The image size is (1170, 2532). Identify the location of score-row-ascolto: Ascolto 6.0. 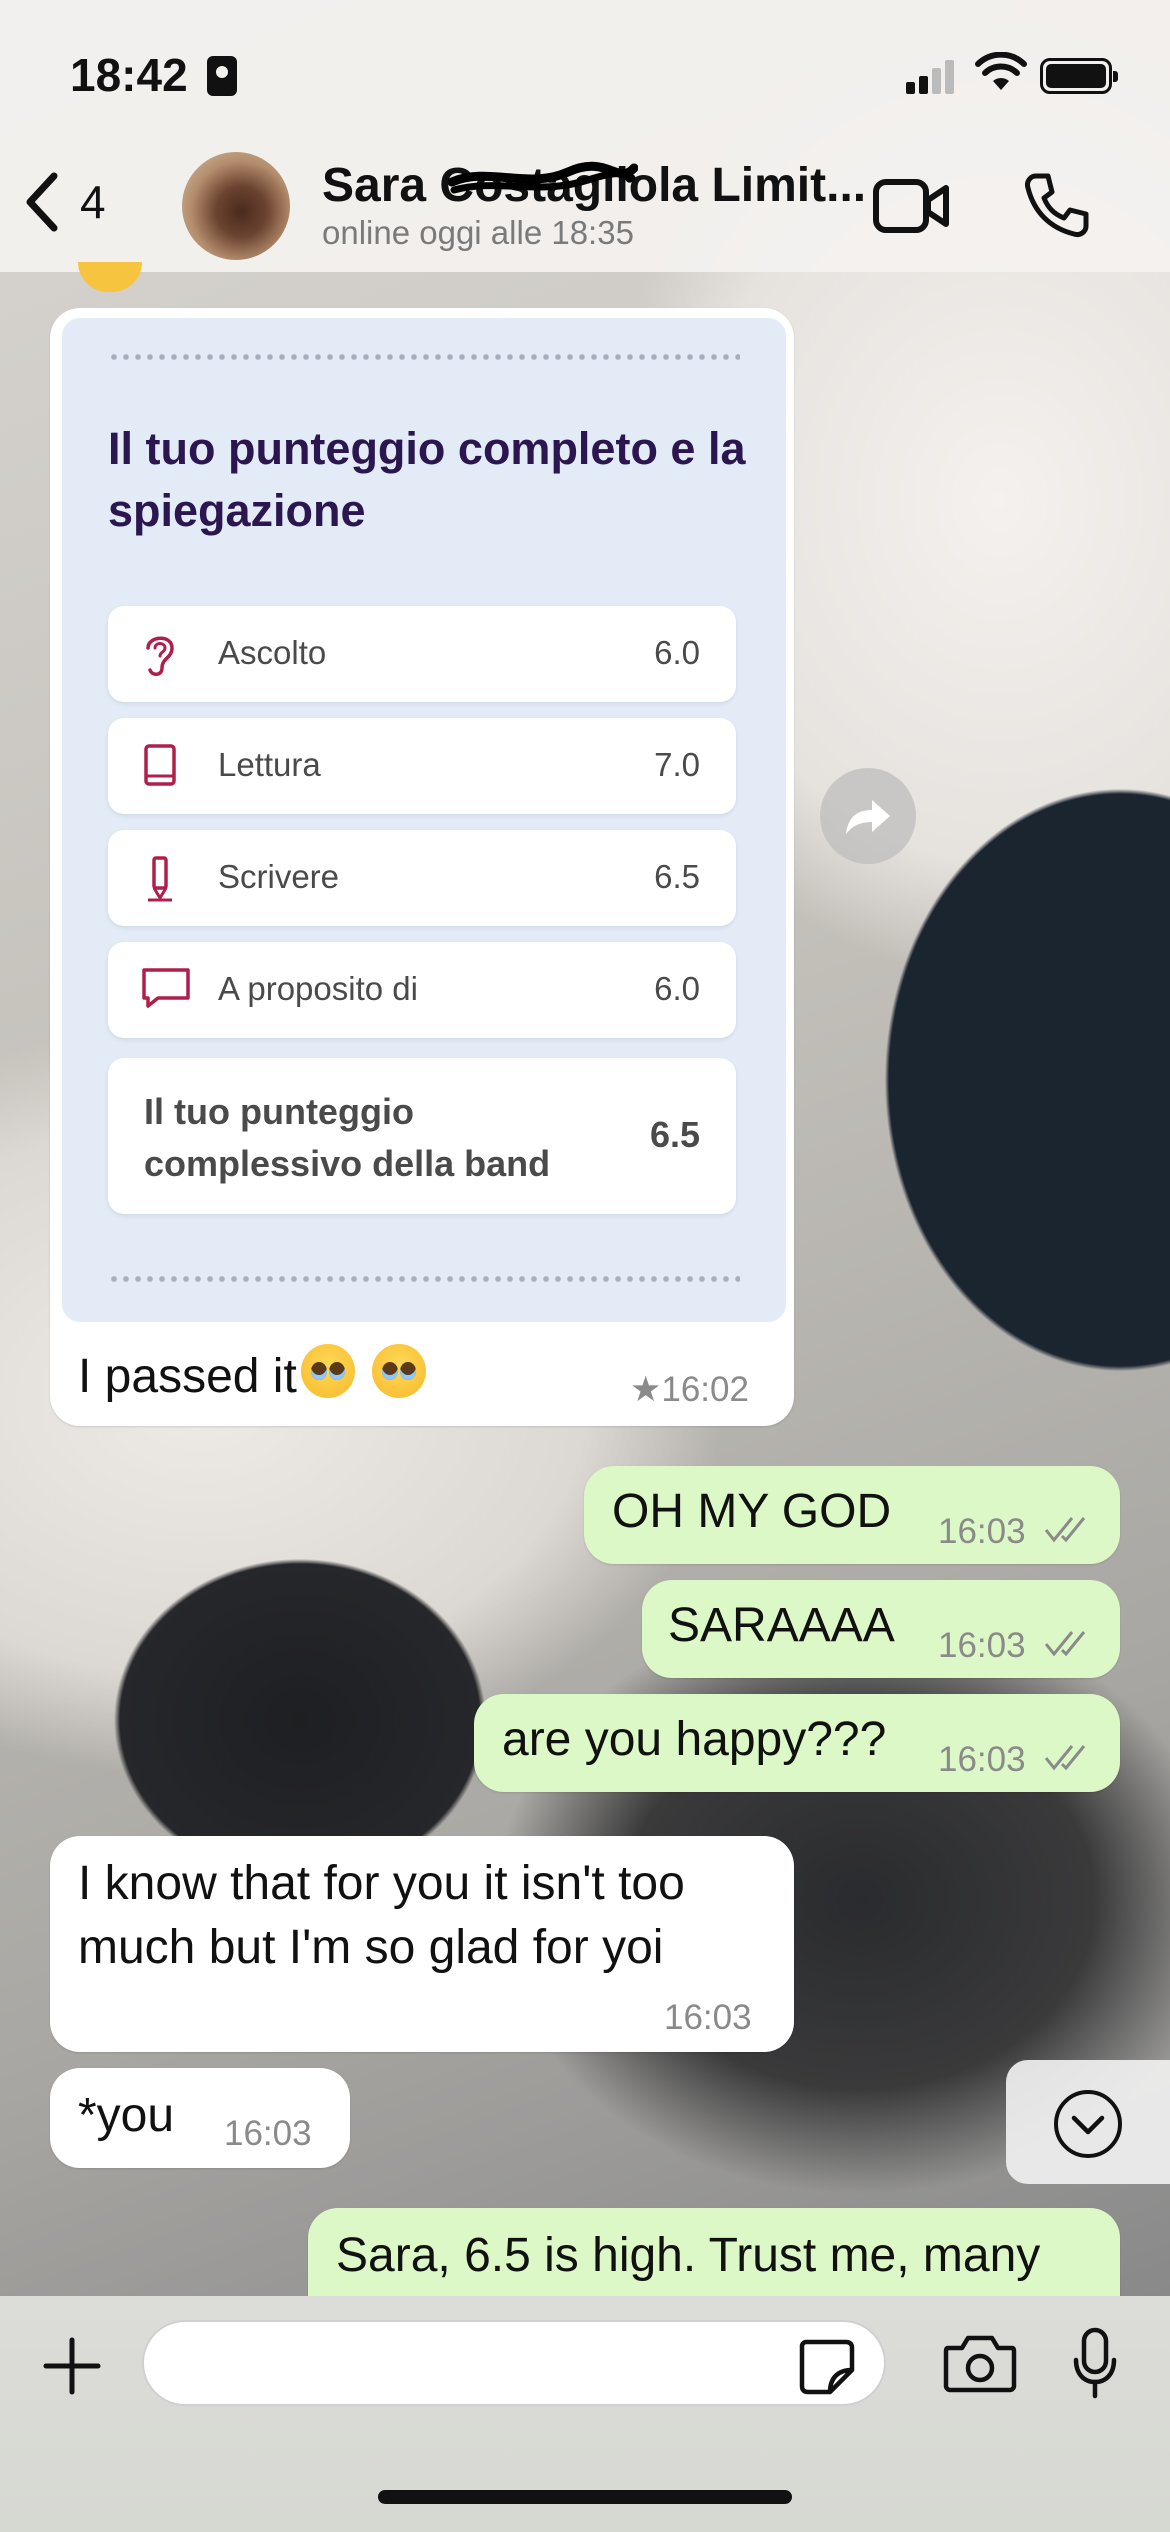
(422, 654).